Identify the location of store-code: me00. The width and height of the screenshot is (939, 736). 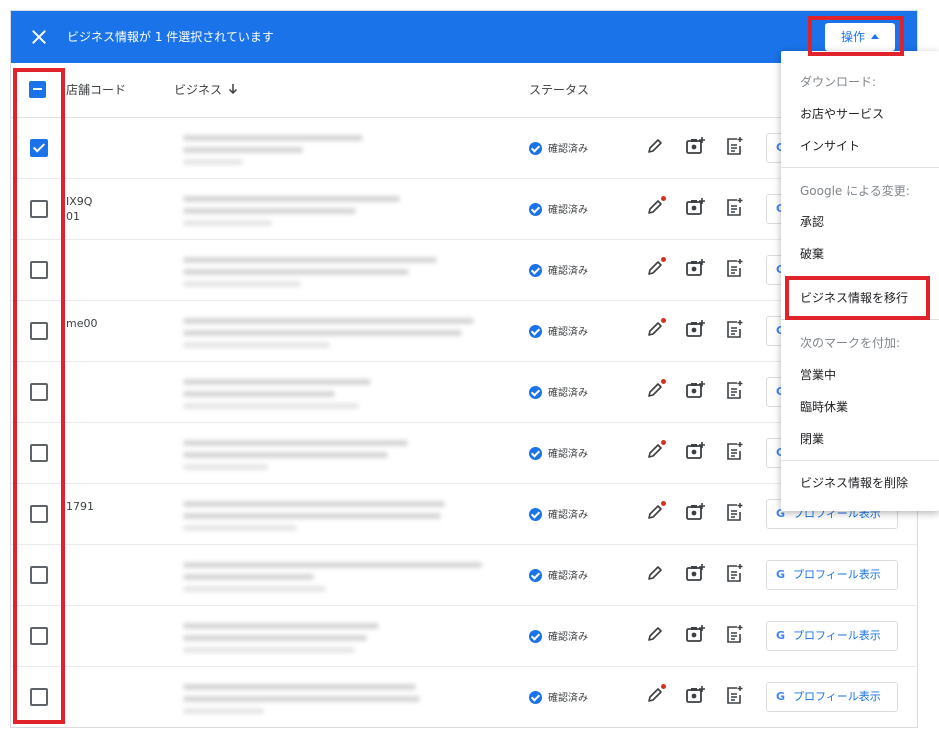
(82, 323).